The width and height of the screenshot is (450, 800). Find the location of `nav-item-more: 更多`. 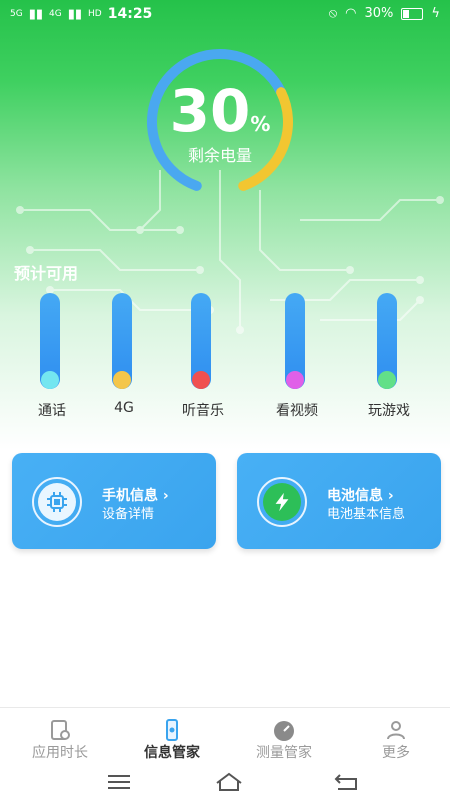

nav-item-more: 更多 is located at coordinates (395, 736).